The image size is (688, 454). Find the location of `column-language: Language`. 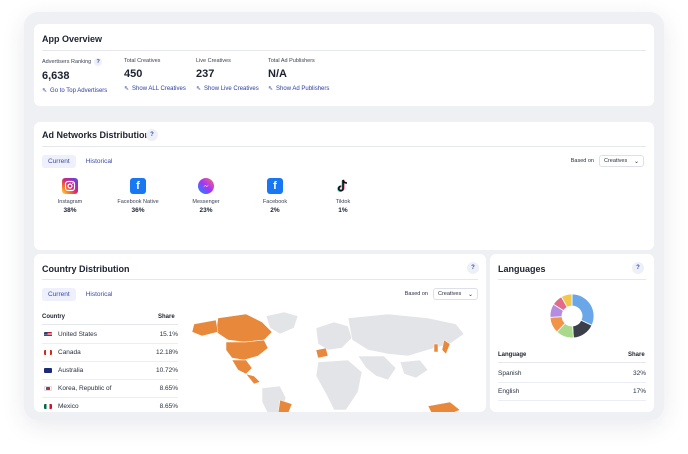

column-language: Language is located at coordinates (512, 355).